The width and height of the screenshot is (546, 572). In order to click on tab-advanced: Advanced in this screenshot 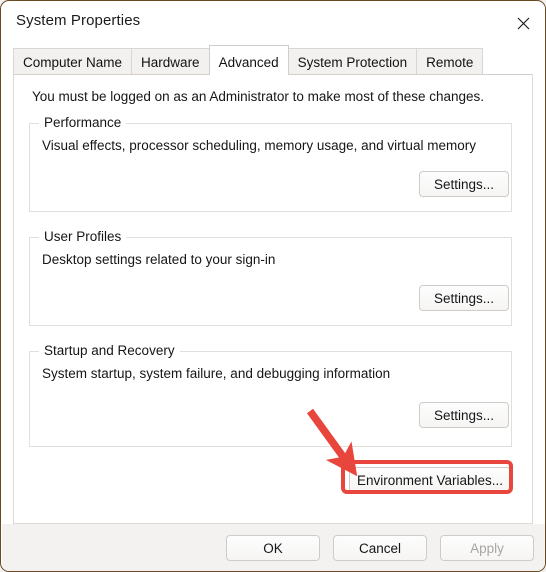, I will do `click(248, 60)`.